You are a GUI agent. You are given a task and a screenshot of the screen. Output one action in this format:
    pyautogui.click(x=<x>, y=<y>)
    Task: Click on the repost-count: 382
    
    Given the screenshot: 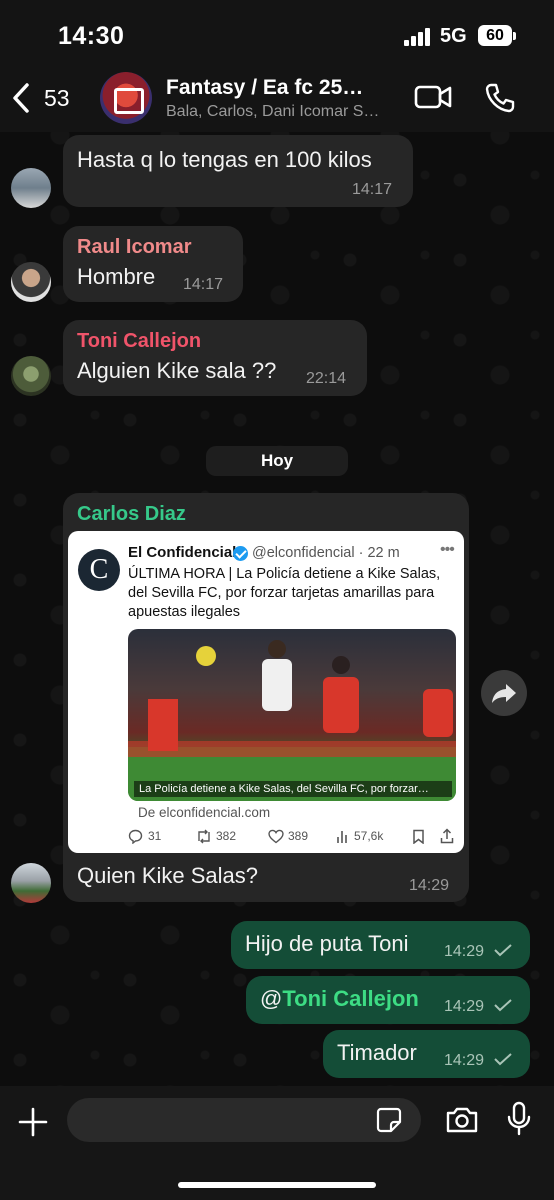 What is the action you would take?
    pyautogui.click(x=226, y=836)
    